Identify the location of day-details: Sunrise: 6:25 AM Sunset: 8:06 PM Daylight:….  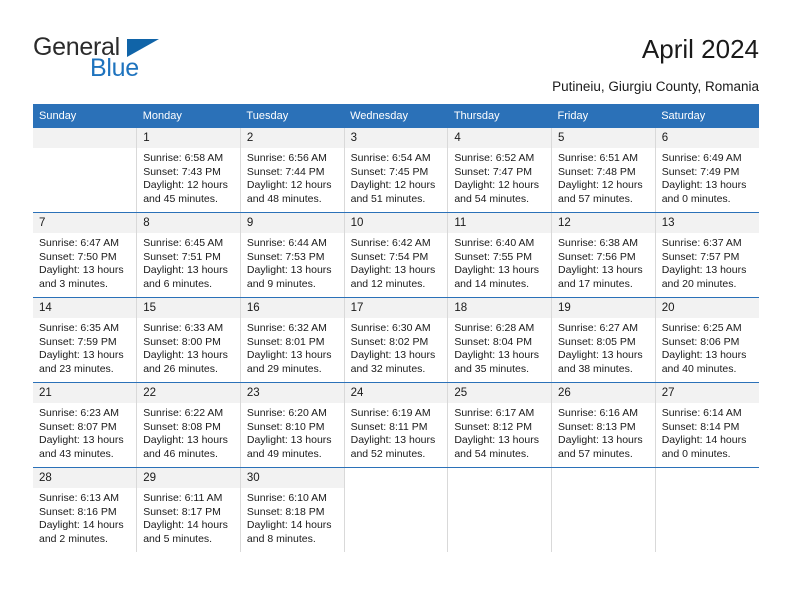
(707, 347).